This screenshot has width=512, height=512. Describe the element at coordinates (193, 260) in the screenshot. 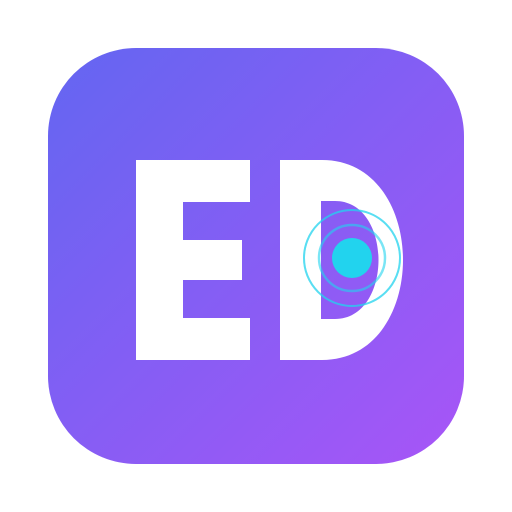

I see `letter-e-glyph` at that location.